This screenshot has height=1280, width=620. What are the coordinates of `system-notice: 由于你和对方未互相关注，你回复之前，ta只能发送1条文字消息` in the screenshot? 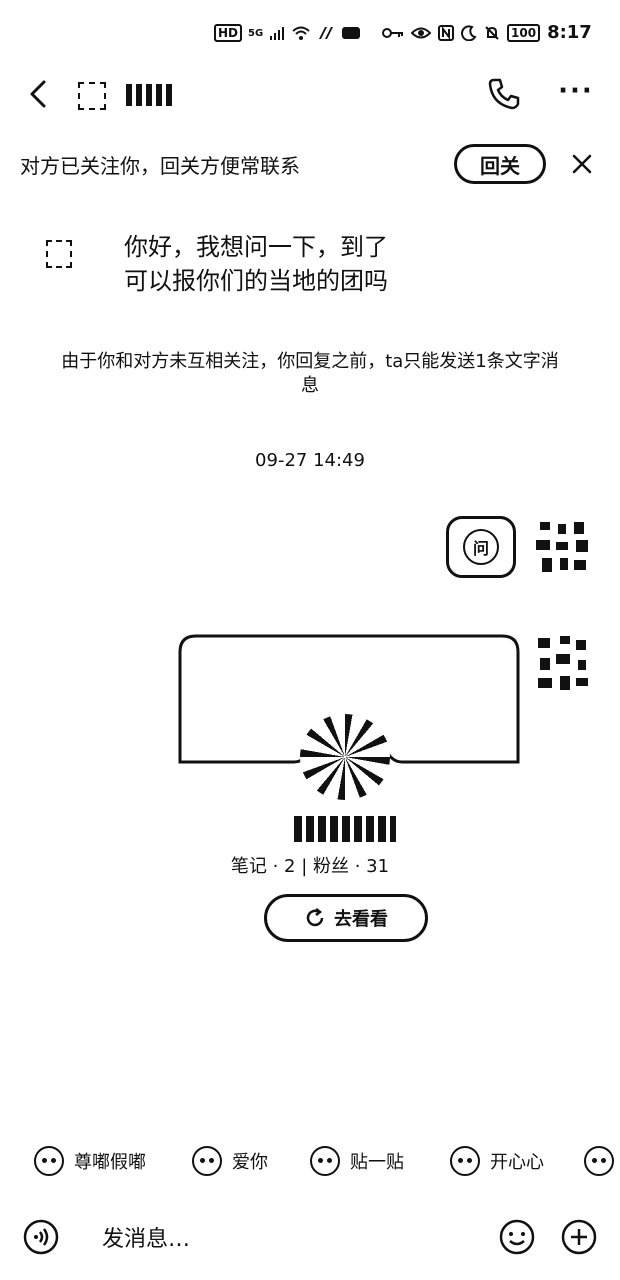 It's located at (310, 373).